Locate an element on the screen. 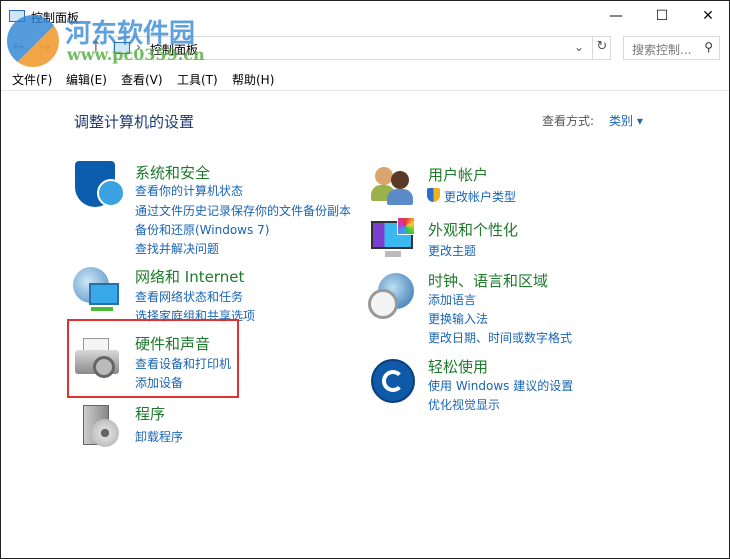 Image resolution: width=730 pixels, height=559 pixels. link-network-status: 查看网络状态和任务 is located at coordinates (189, 296).